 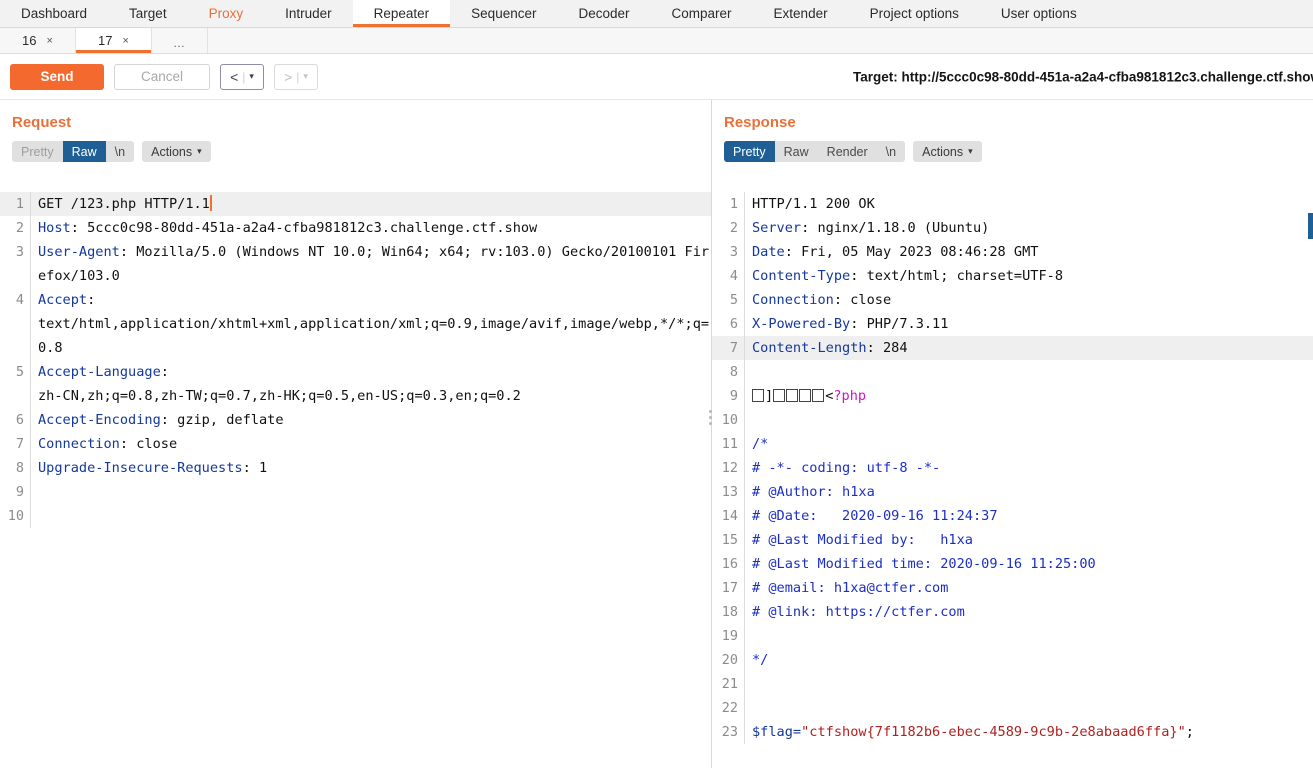 What do you see at coordinates (1310, 226) in the screenshot?
I see `response-scrollbar-thumb` at bounding box center [1310, 226].